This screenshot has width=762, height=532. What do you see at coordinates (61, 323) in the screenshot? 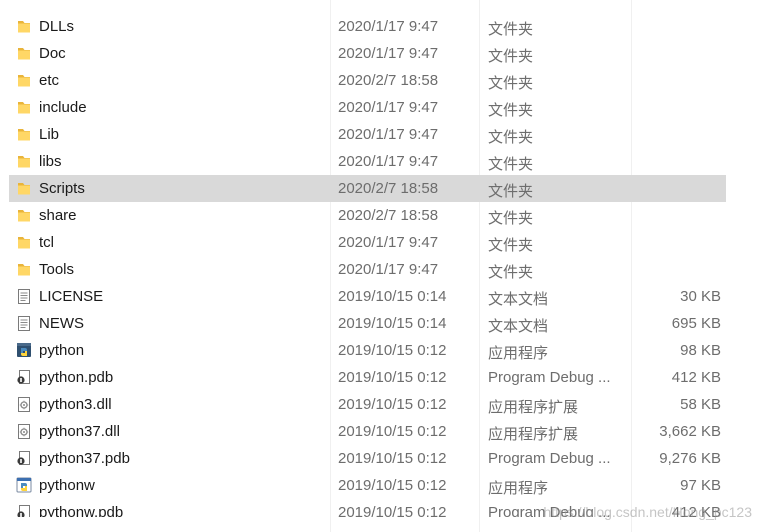
I see `file-name: NEWS` at bounding box center [61, 323].